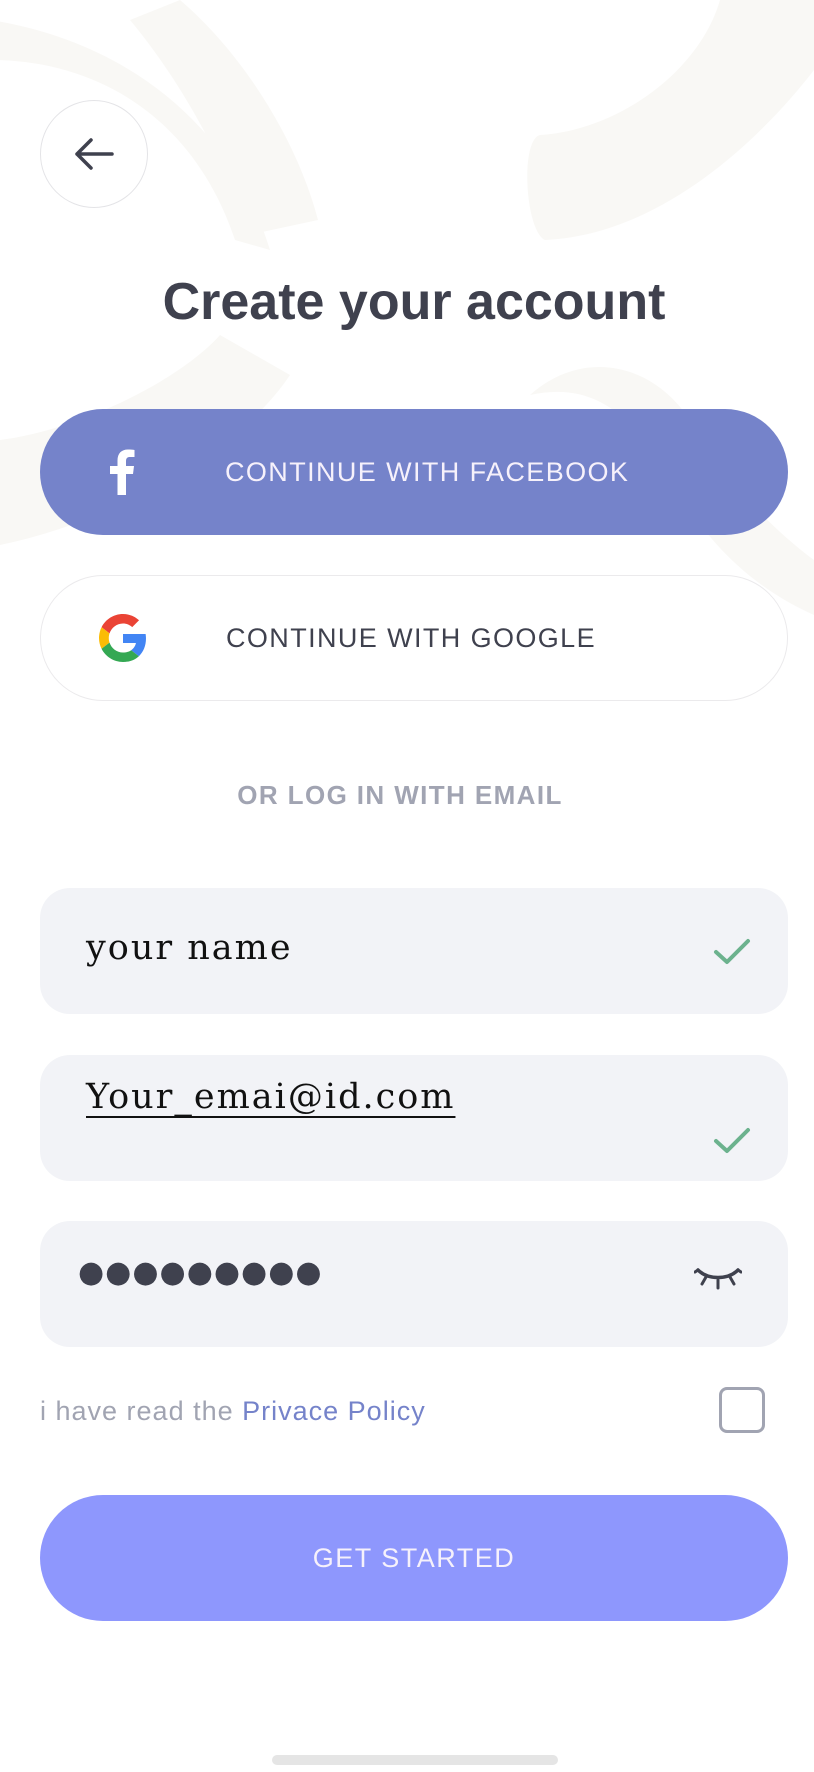 This screenshot has width=814, height=1772. What do you see at coordinates (414, 951) in the screenshot?
I see `name-field: your name` at bounding box center [414, 951].